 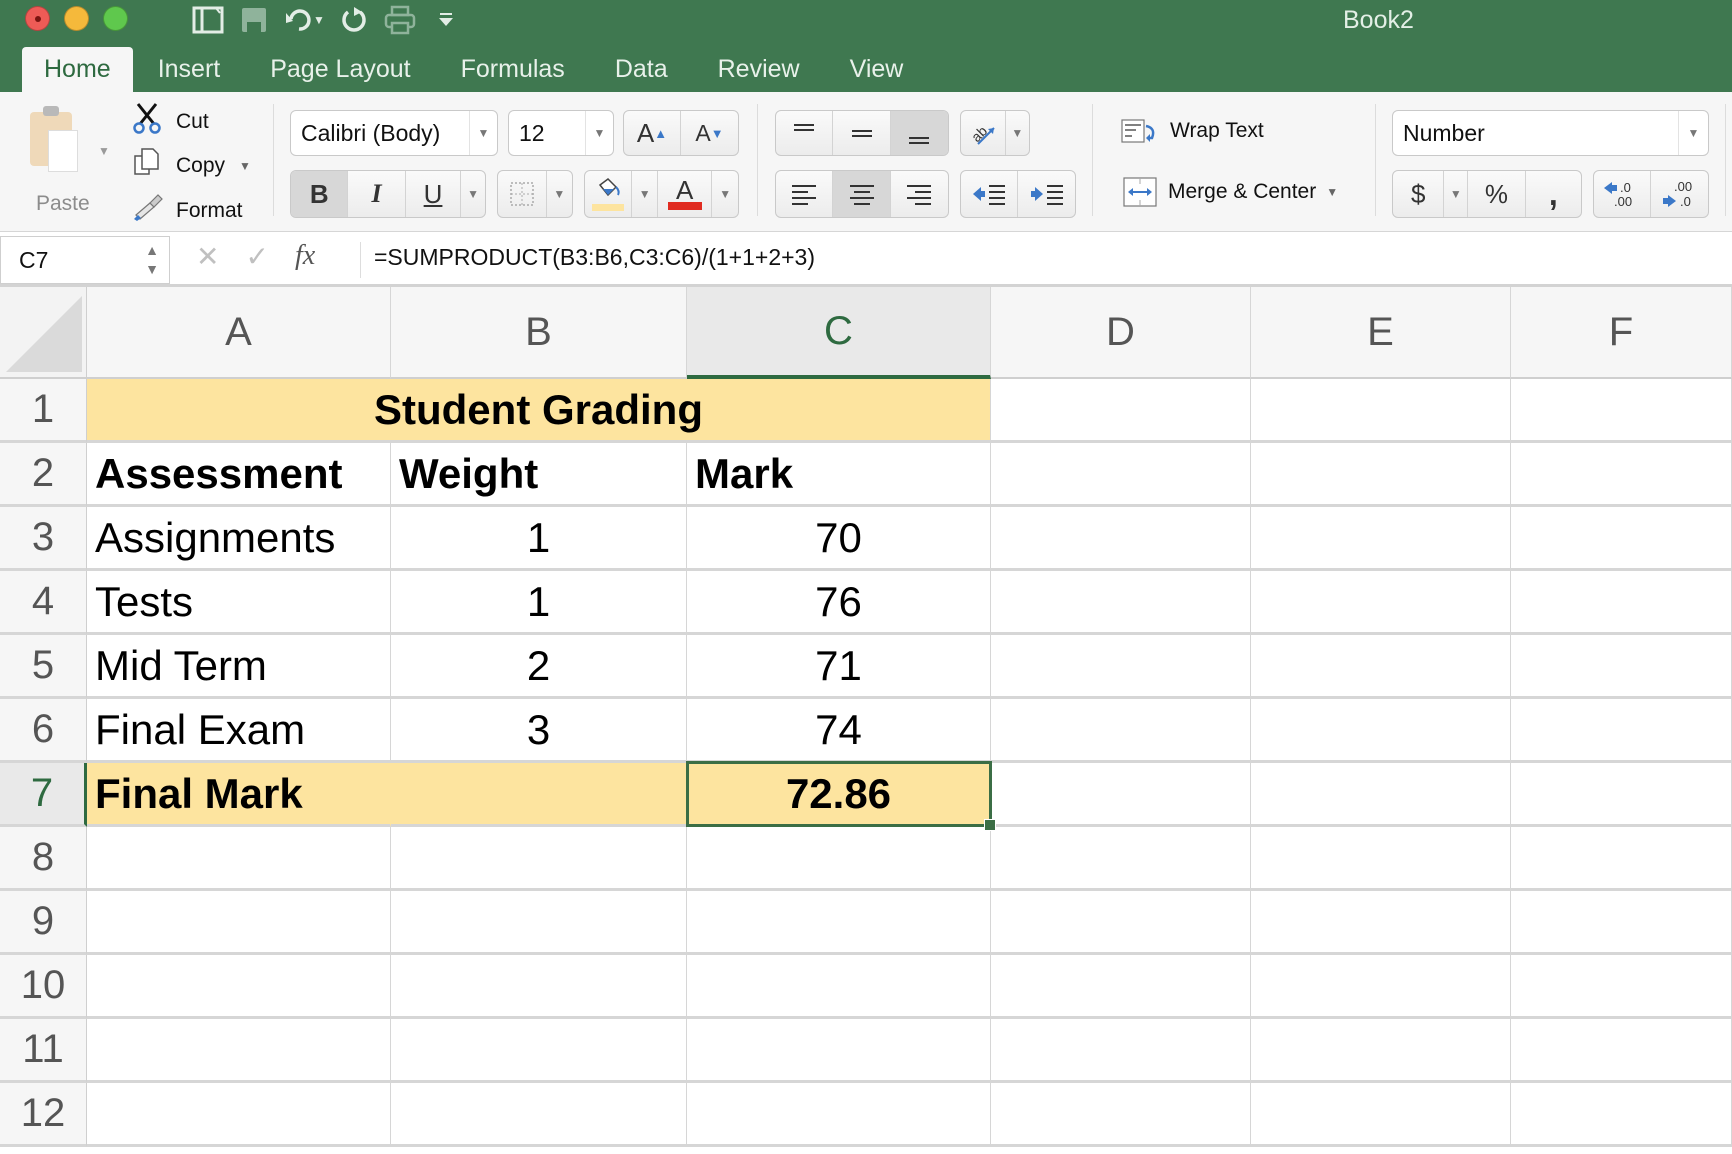 What do you see at coordinates (919, 194) in the screenshot?
I see `align-right-button` at bounding box center [919, 194].